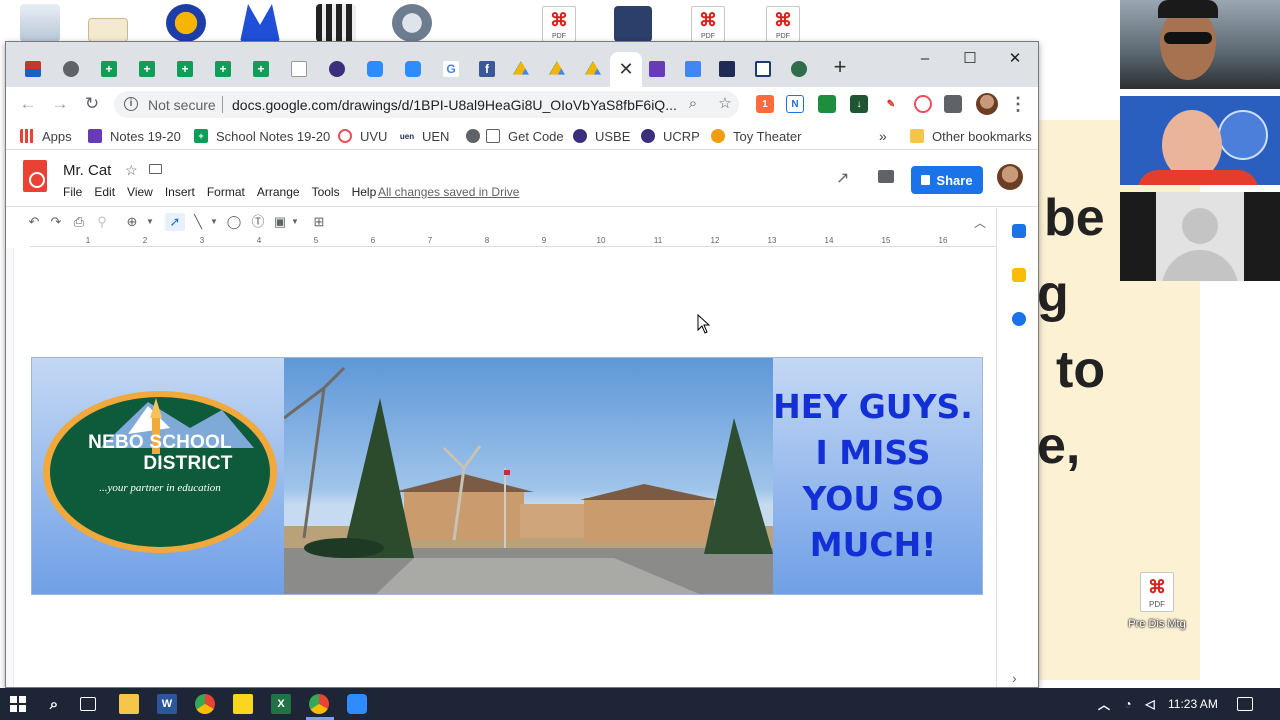 The image size is (1280, 720). What do you see at coordinates (451, 69) in the screenshot?
I see `tab-google: G` at bounding box center [451, 69].